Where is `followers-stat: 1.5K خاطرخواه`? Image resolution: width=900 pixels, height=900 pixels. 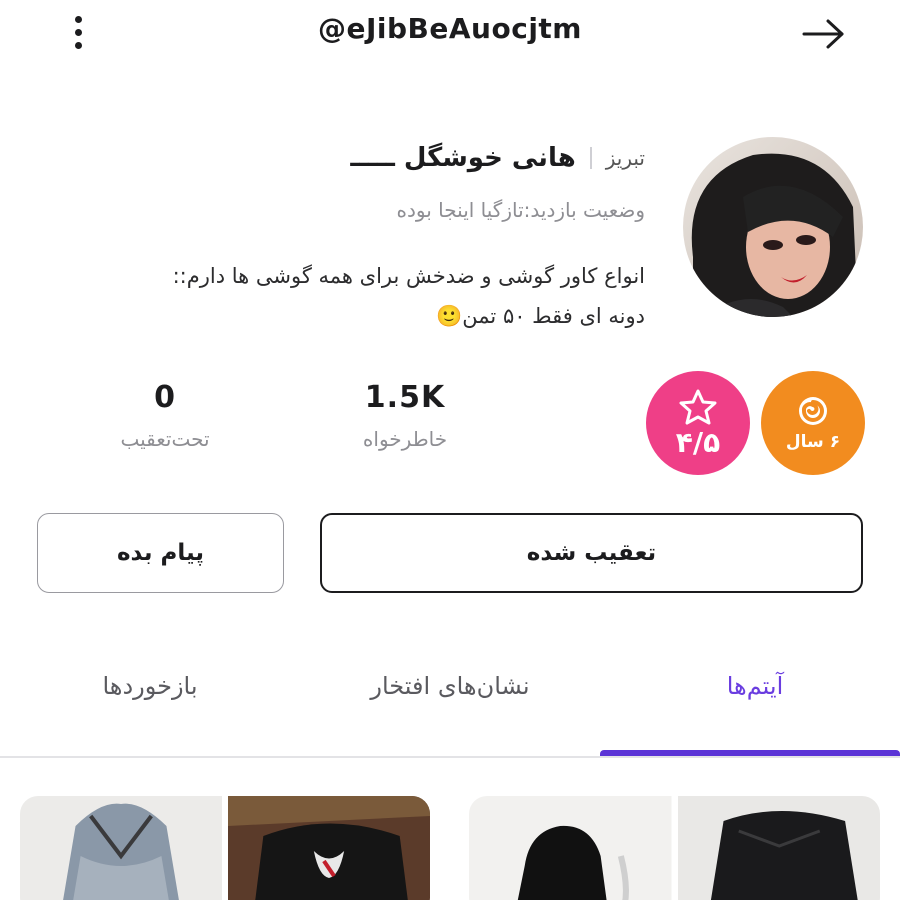
followers-stat: 1.5K خاطرخواه is located at coordinates (405, 415).